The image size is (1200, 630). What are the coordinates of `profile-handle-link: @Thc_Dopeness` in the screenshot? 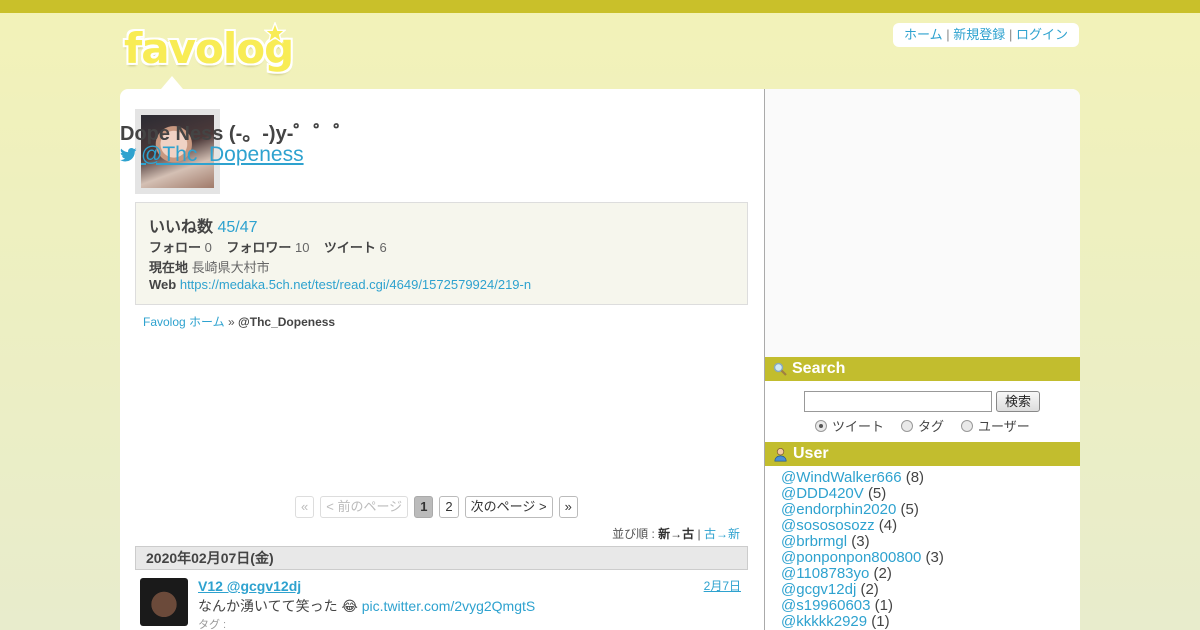 It's located at (212, 155).